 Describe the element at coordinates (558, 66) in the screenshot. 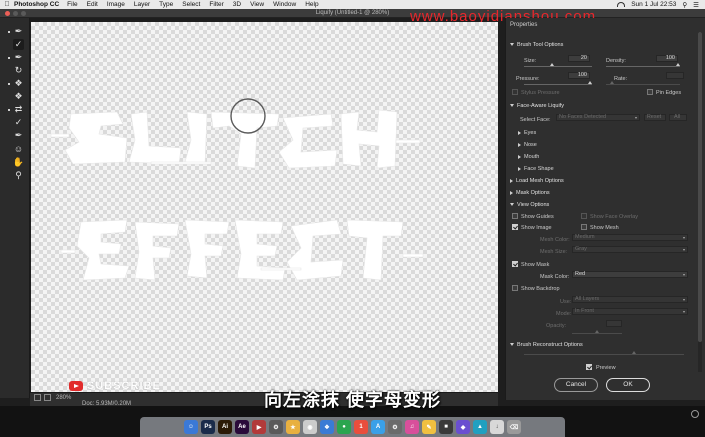

I see `size-slider` at that location.